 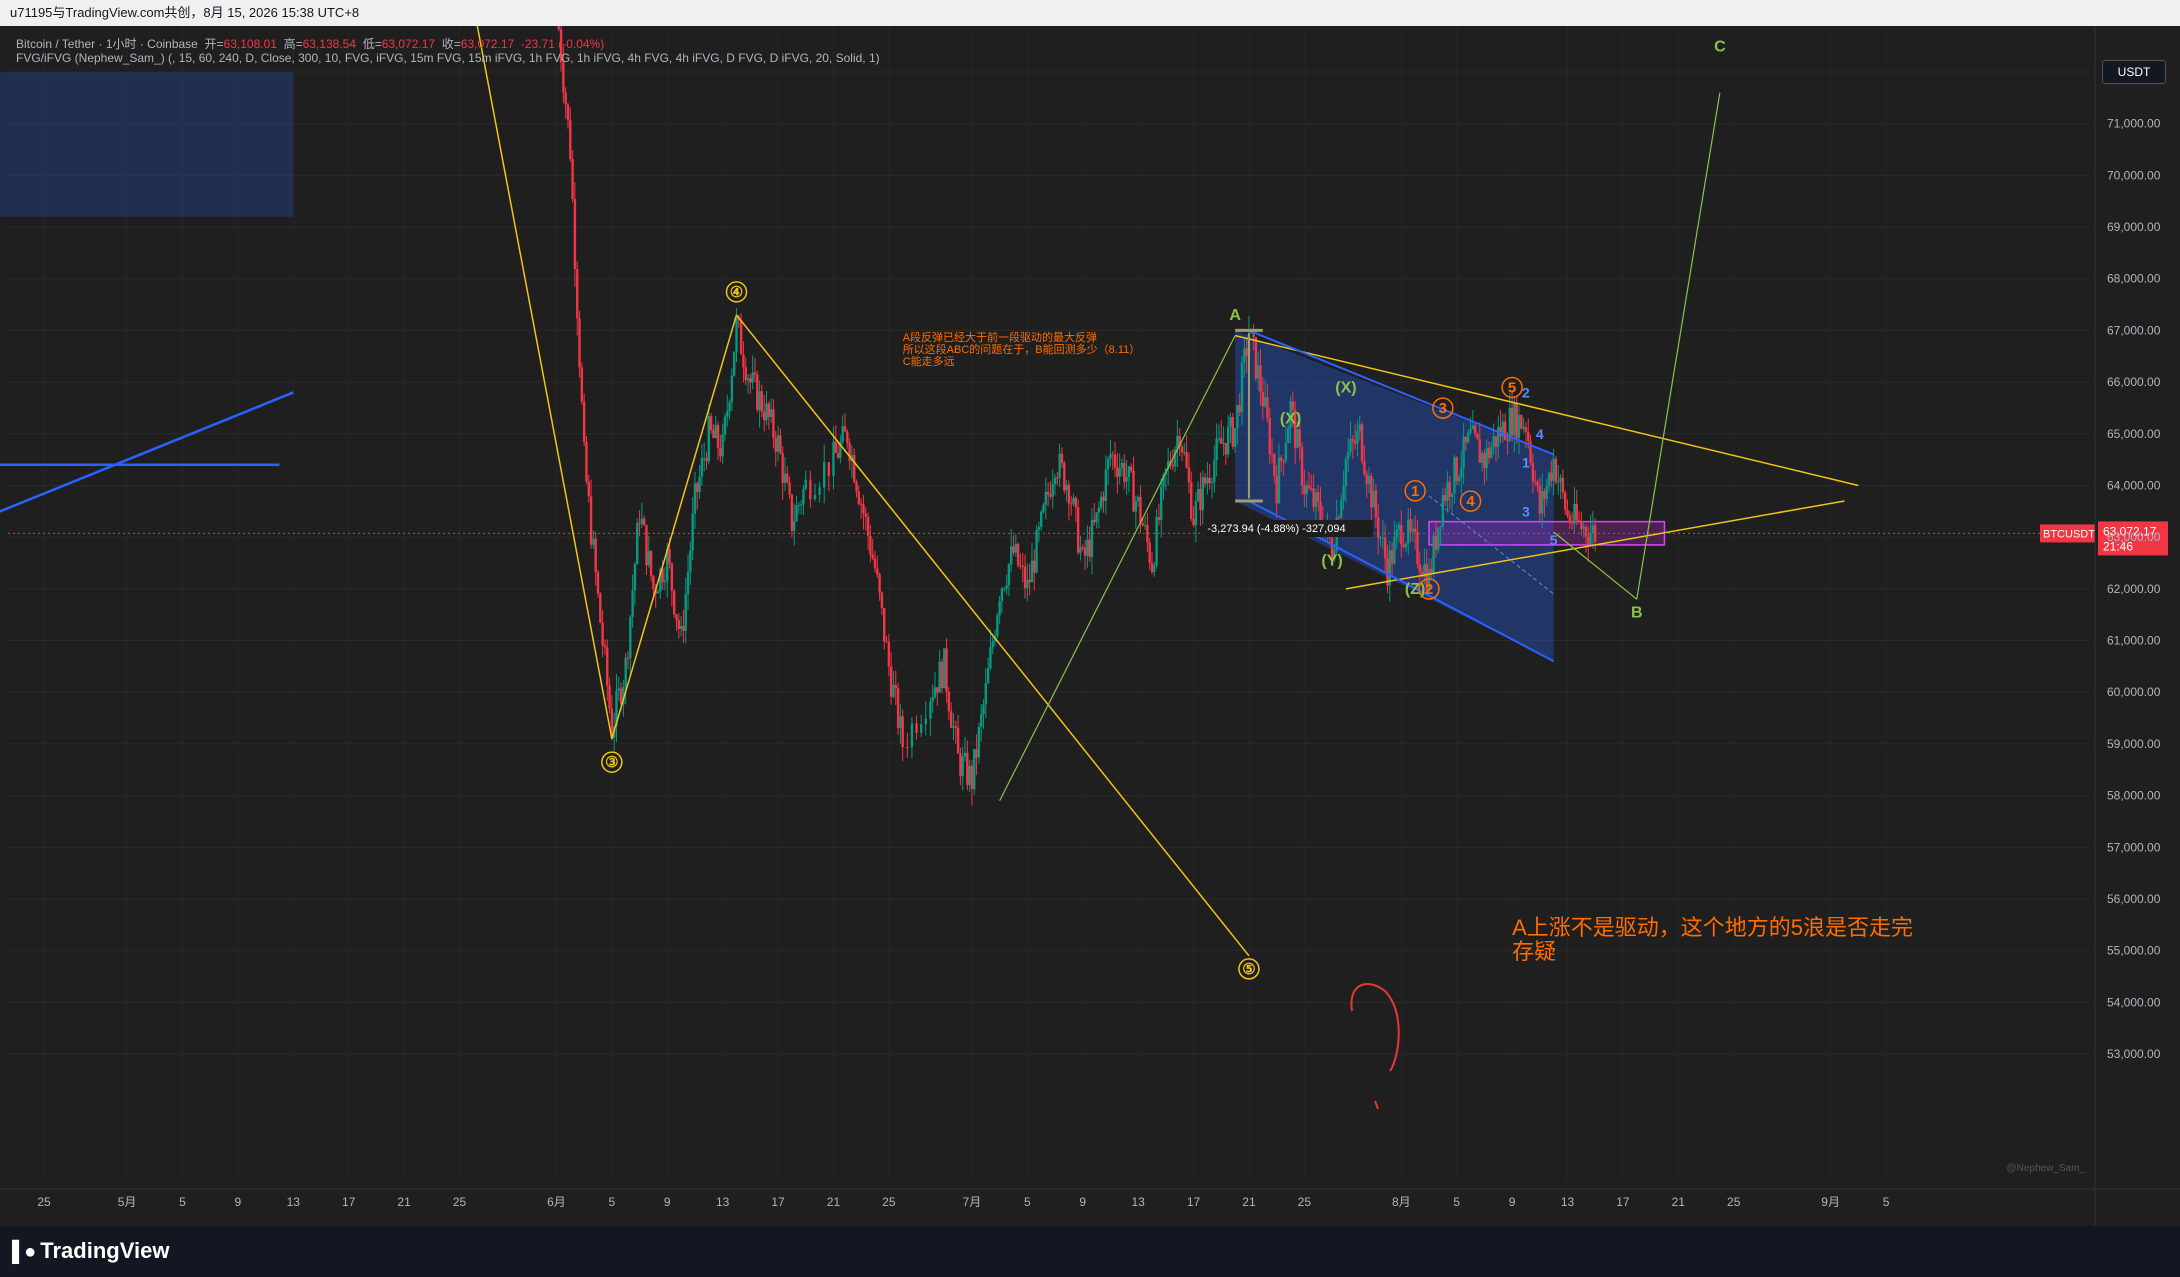 I want to click on tradingview-logo: ▌● TradingView, so click(x=90, y=1251).